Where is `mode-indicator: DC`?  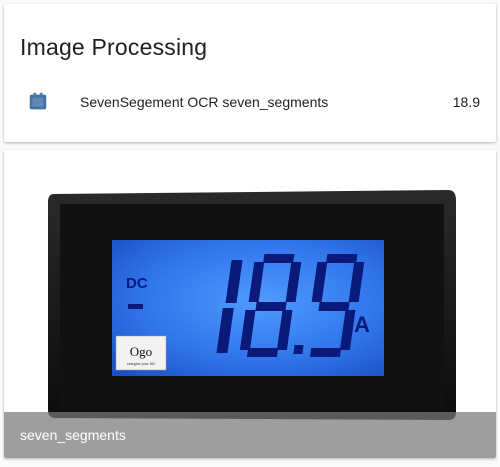
mode-indicator: DC is located at coordinates (137, 283).